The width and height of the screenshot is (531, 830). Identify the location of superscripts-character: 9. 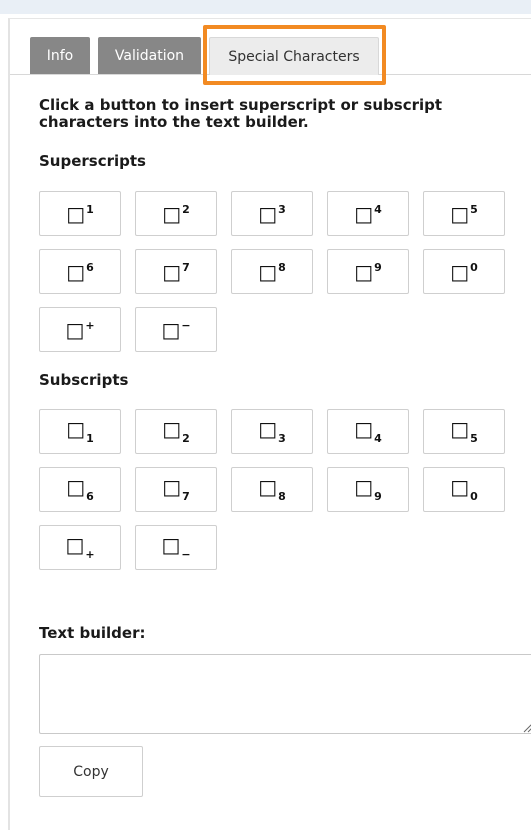
(378, 267).